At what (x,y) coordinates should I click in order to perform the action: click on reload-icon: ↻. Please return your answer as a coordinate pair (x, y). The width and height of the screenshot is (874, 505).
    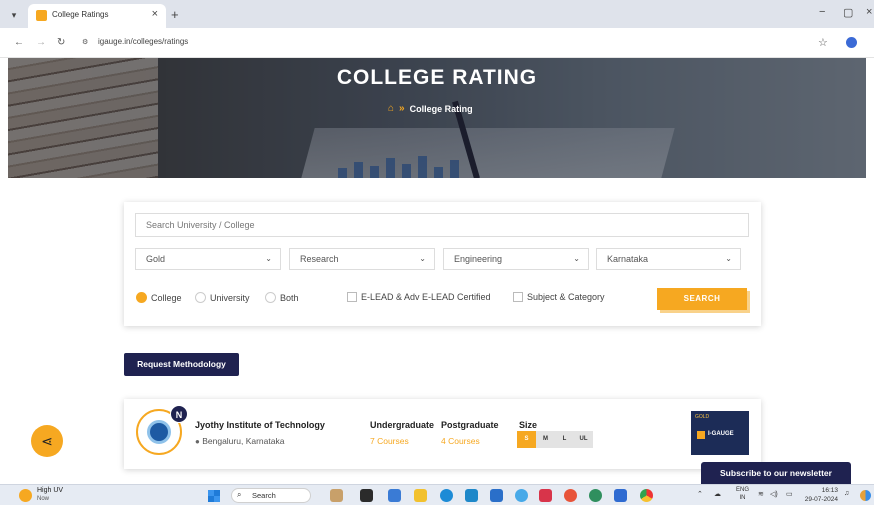
    Looking at the image, I should click on (61, 42).